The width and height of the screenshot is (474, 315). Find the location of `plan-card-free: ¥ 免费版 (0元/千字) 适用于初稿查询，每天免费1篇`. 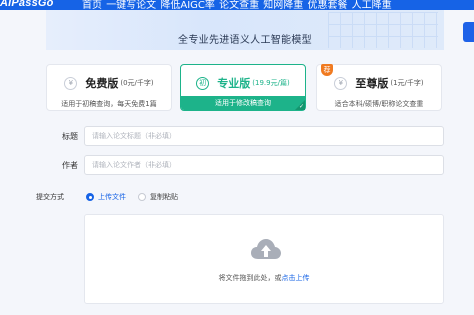

plan-card-free: ¥ 免费版 (0元/千字) 适用于初稿查询，每天免费1篇 is located at coordinates (109, 87).